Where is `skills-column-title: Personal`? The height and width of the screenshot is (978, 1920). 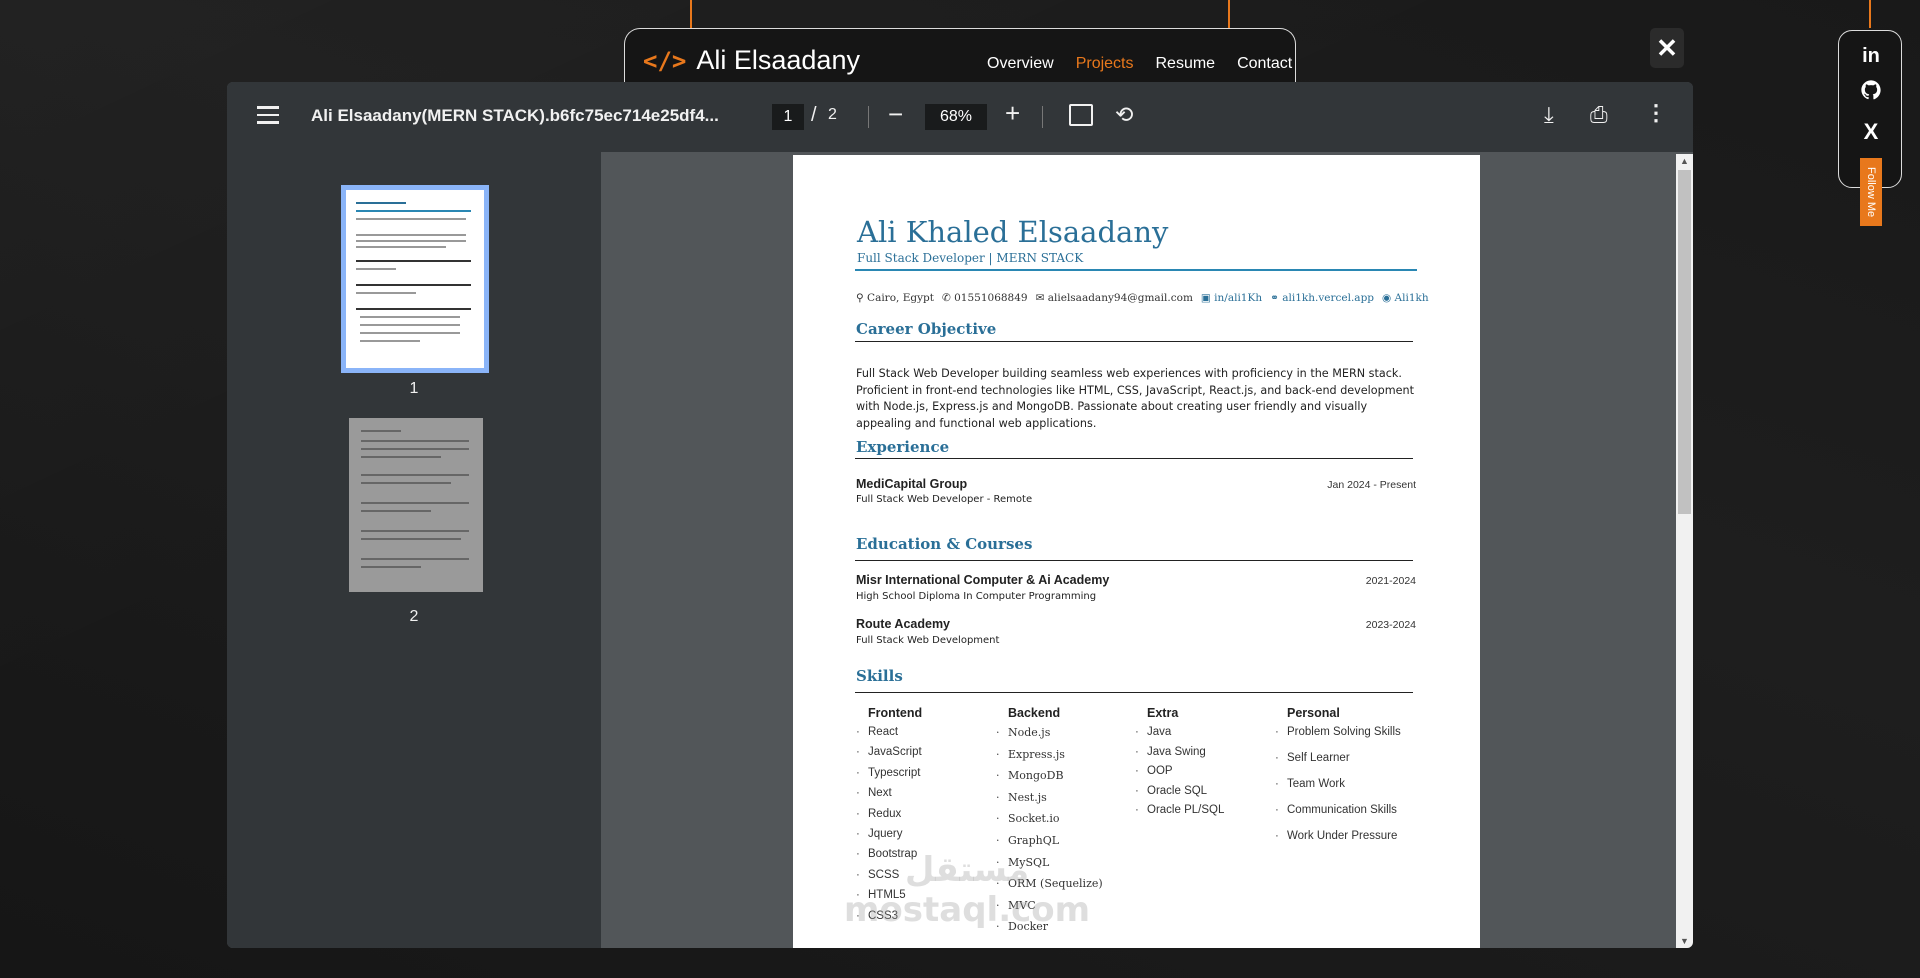 skills-column-title: Personal is located at coordinates (1313, 713).